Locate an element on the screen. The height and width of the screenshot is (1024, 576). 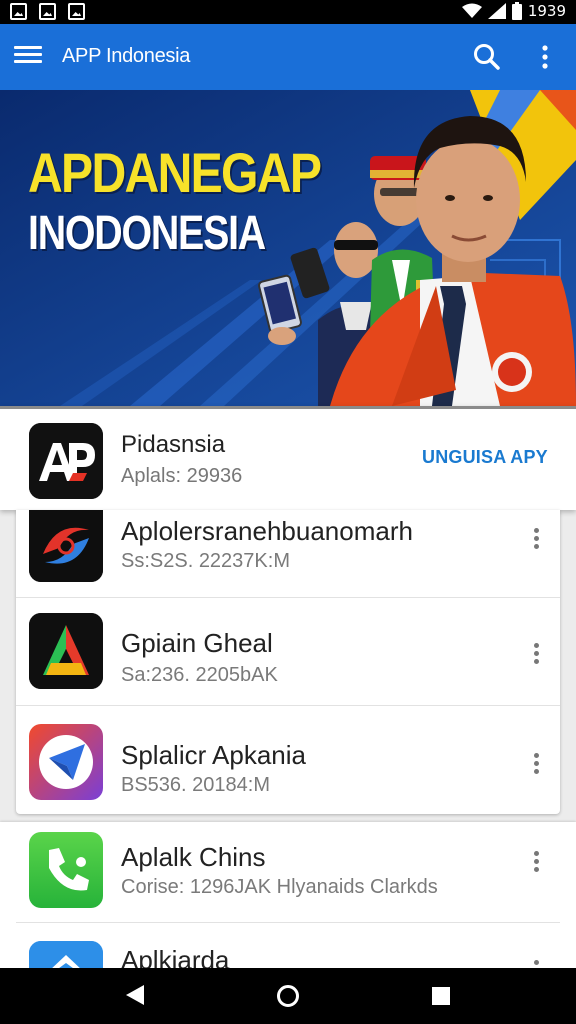
system-icons: 1939 is located at coordinates (513, 11).